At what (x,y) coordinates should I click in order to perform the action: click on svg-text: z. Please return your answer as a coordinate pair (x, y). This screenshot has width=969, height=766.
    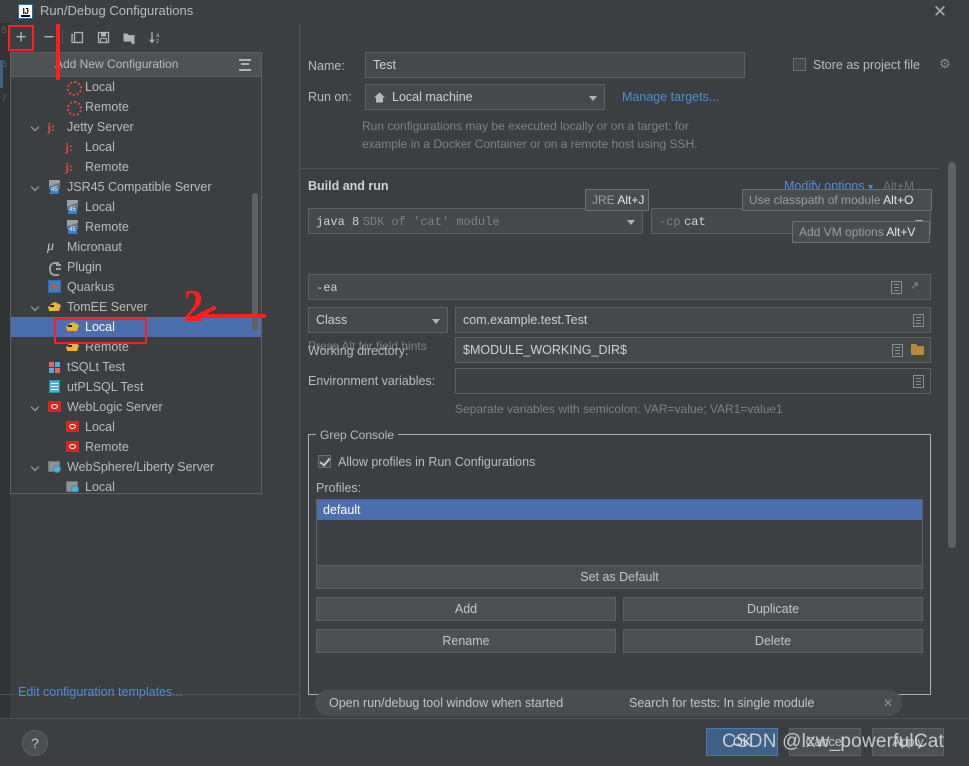
    Looking at the image, I should click on (157, 42).